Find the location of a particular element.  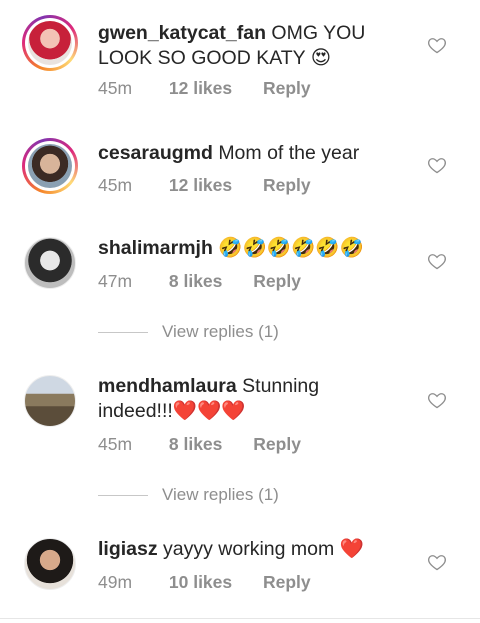

comment-username: mendhamlaura is located at coordinates (167, 386).